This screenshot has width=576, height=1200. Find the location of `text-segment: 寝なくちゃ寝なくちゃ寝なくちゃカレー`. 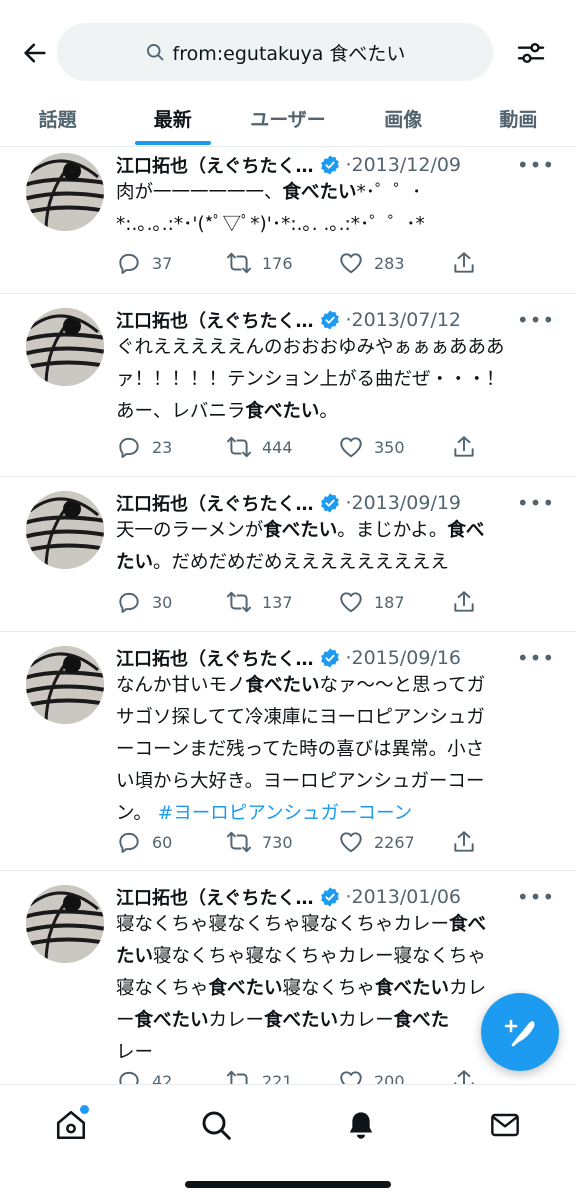

text-segment: 寝なくちゃ寝なくちゃ寝なくちゃカレー is located at coordinates (283, 924).